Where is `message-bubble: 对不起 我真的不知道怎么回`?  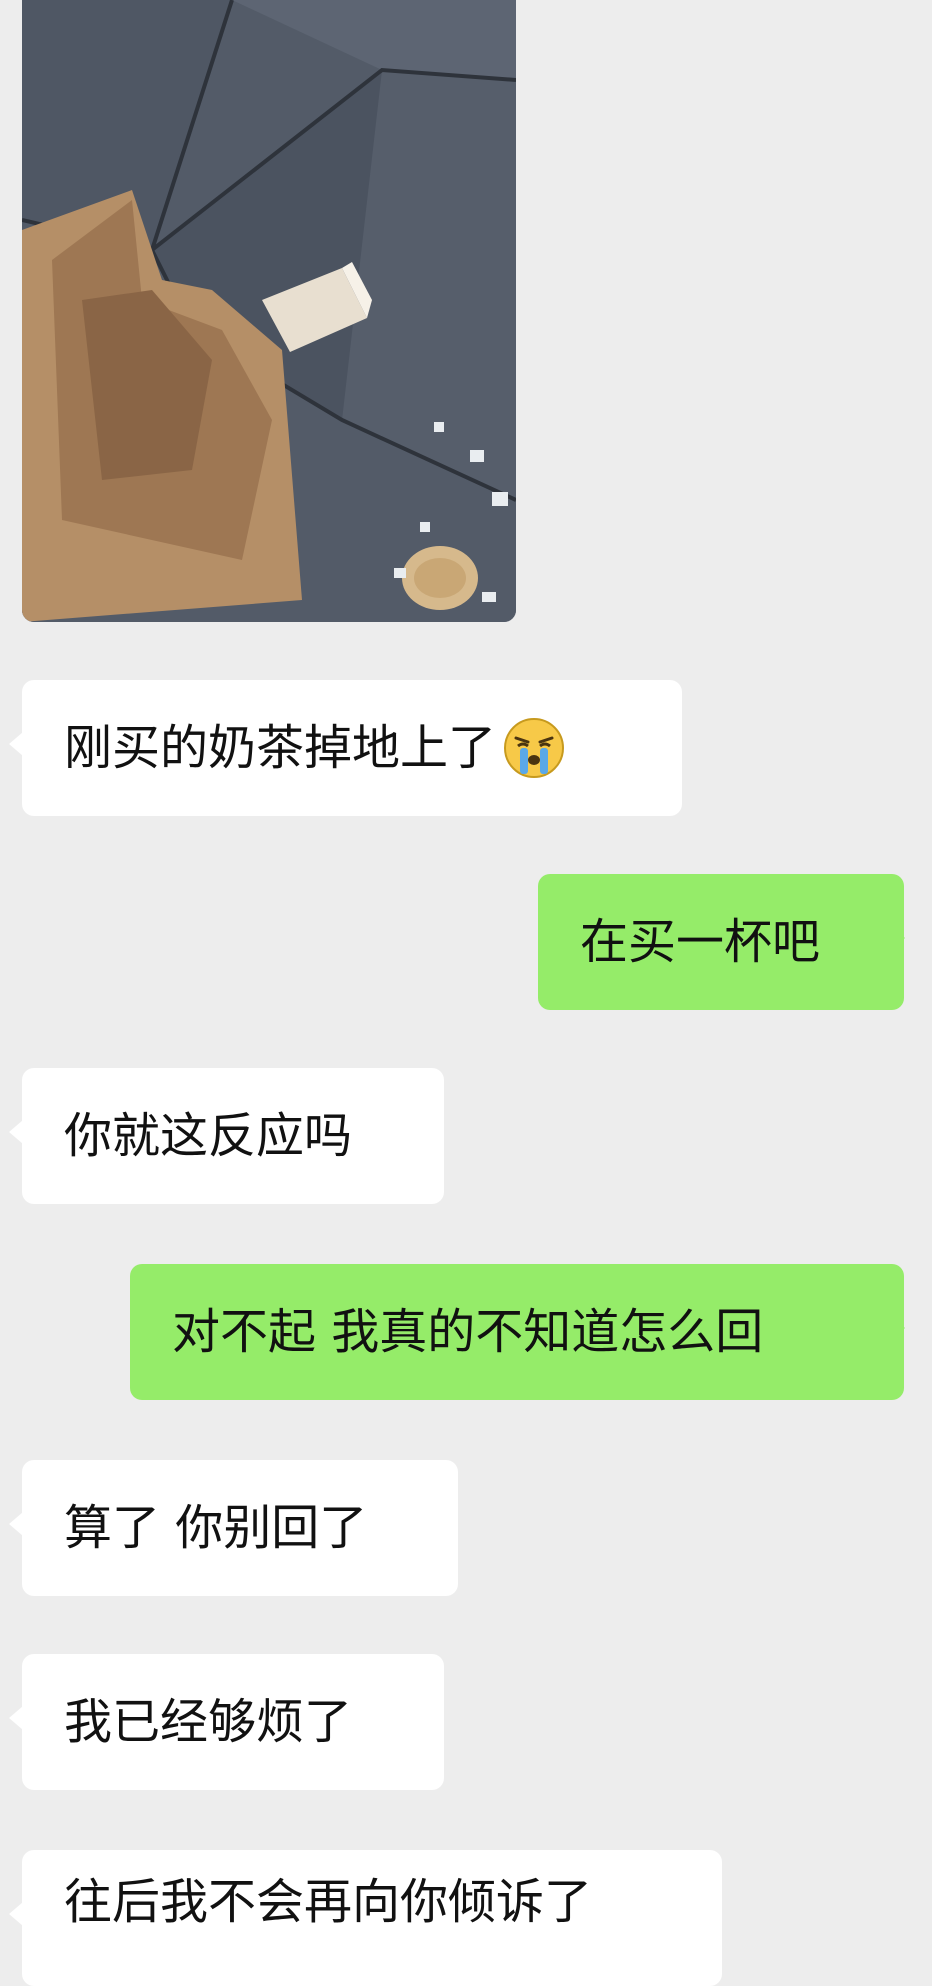 message-bubble: 对不起 我真的不知道怎么回 is located at coordinates (517, 1332).